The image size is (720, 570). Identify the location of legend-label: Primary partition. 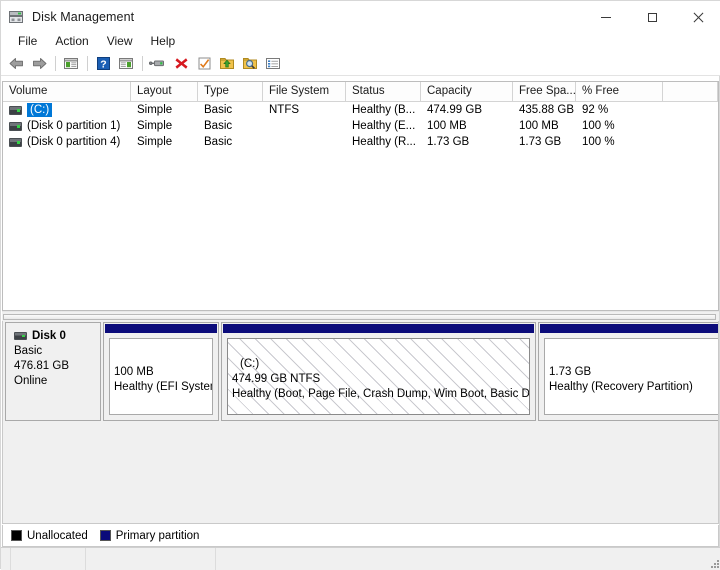
(157, 535).